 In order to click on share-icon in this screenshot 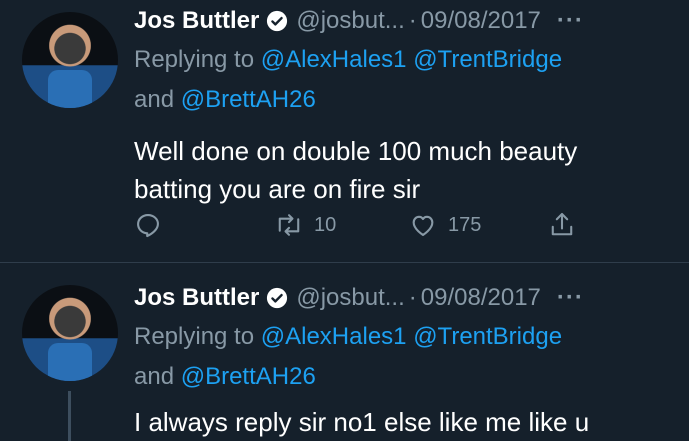, I will do `click(562, 224)`.